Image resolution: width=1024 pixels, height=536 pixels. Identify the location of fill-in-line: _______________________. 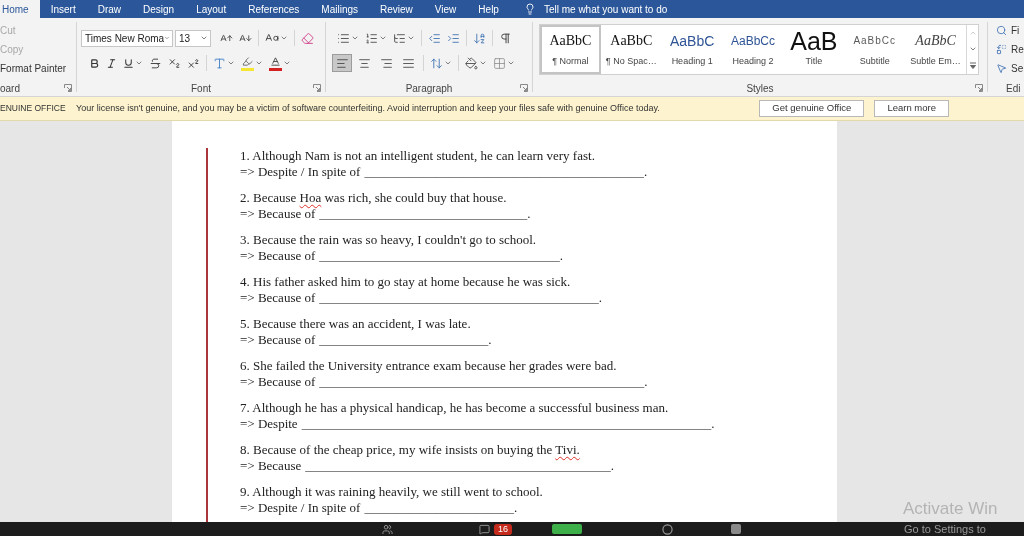
(439, 508).